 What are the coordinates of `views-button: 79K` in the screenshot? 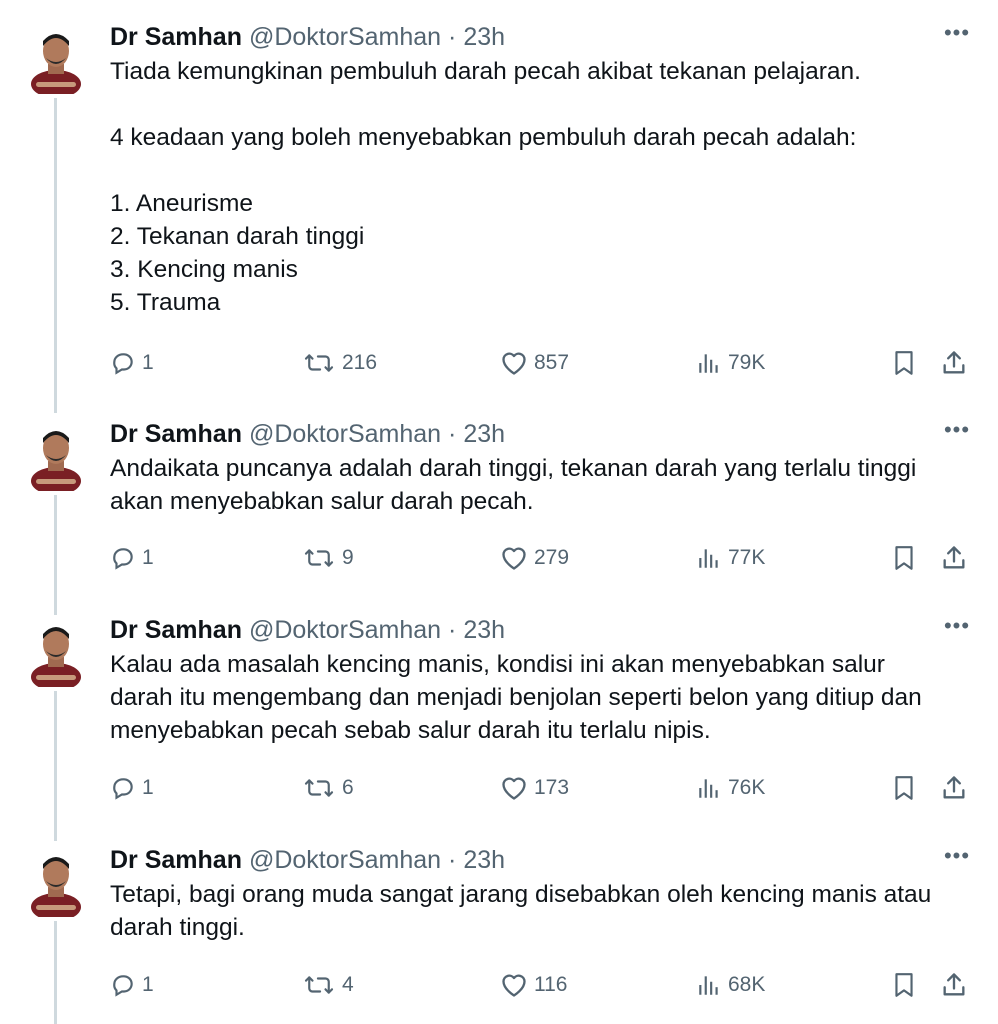 It's located at (730, 363).